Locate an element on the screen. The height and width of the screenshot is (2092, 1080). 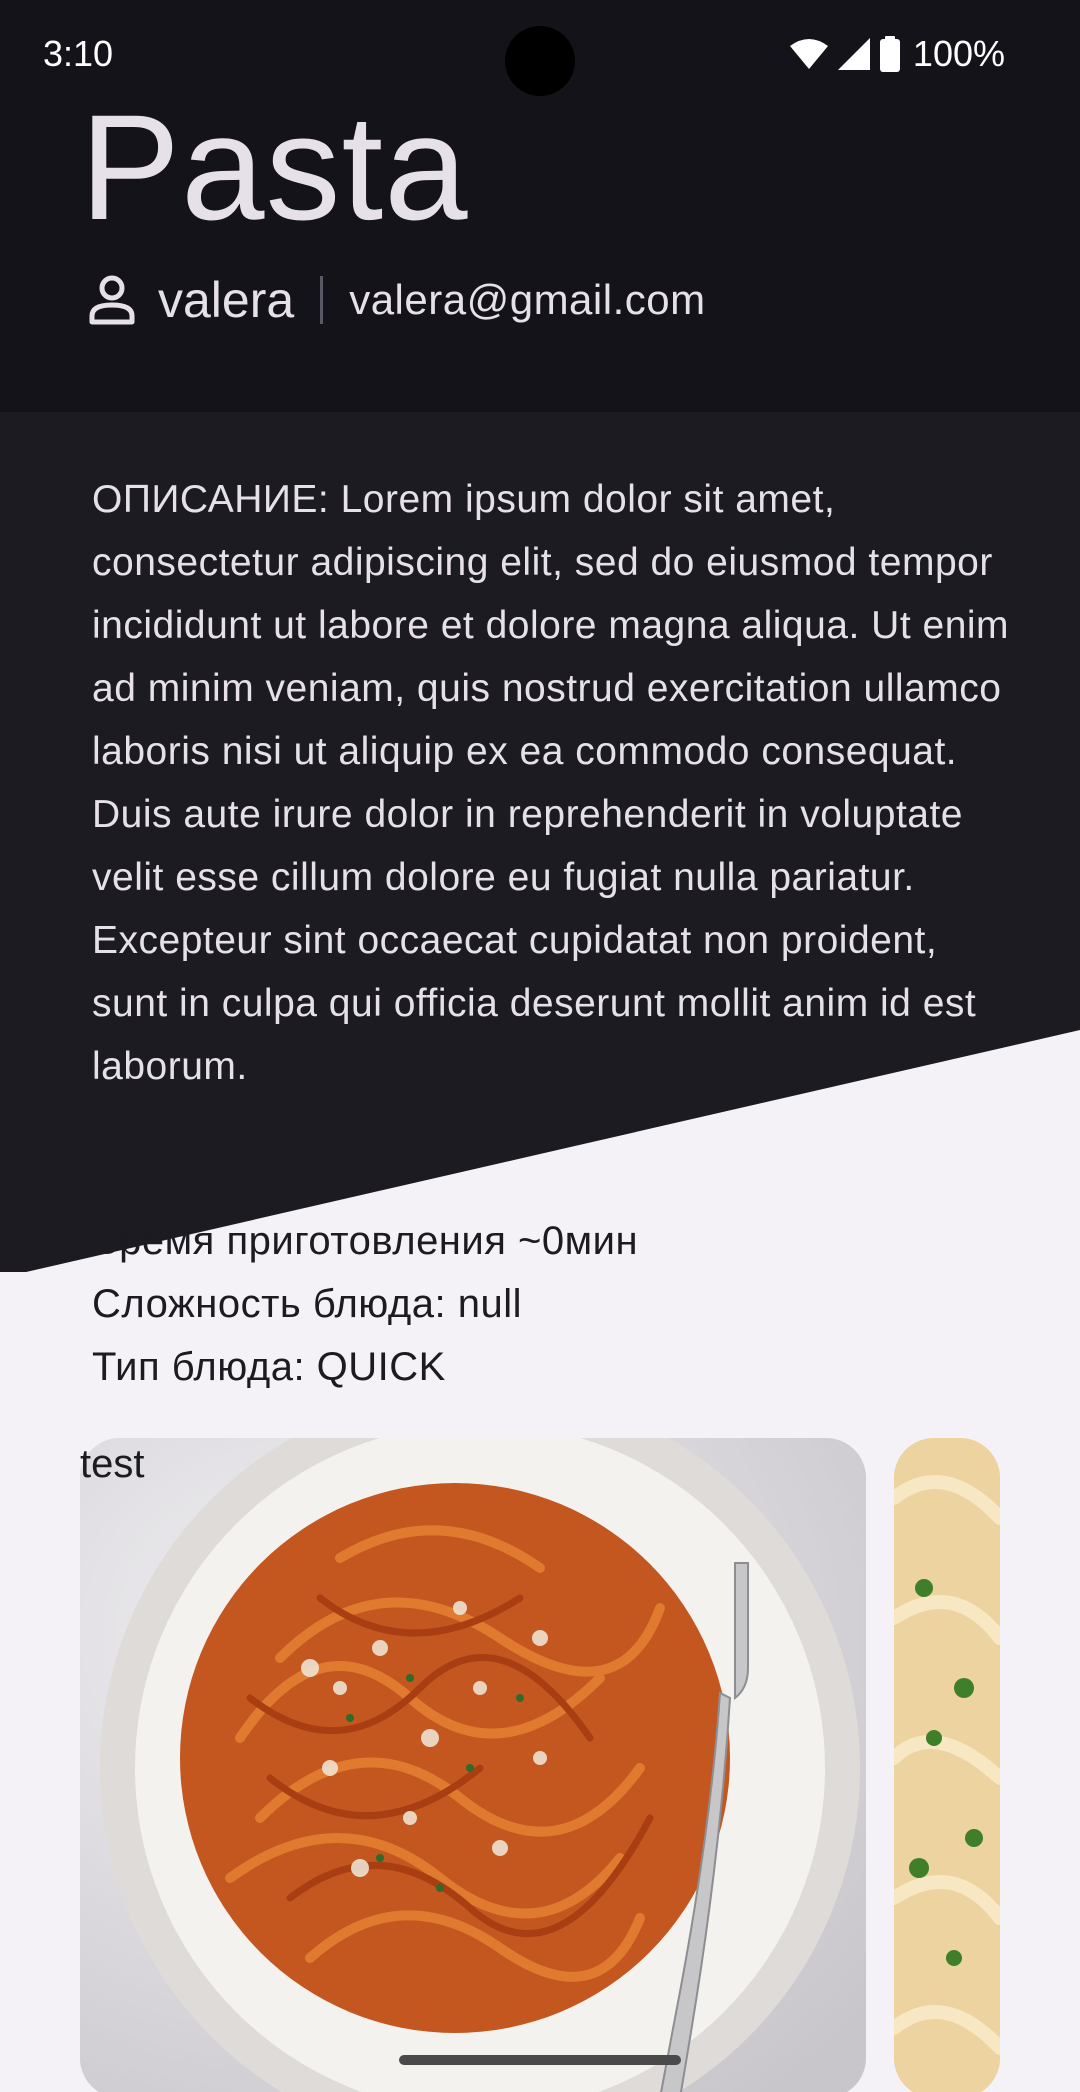
camera-cutout is located at coordinates (540, 61).